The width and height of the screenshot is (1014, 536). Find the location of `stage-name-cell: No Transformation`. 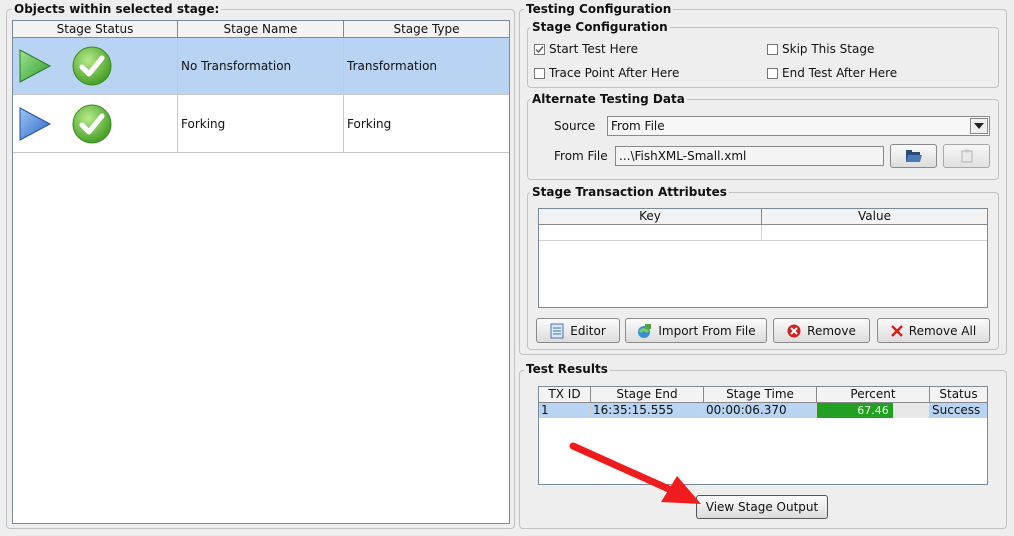

stage-name-cell: No Transformation is located at coordinates (261, 66).